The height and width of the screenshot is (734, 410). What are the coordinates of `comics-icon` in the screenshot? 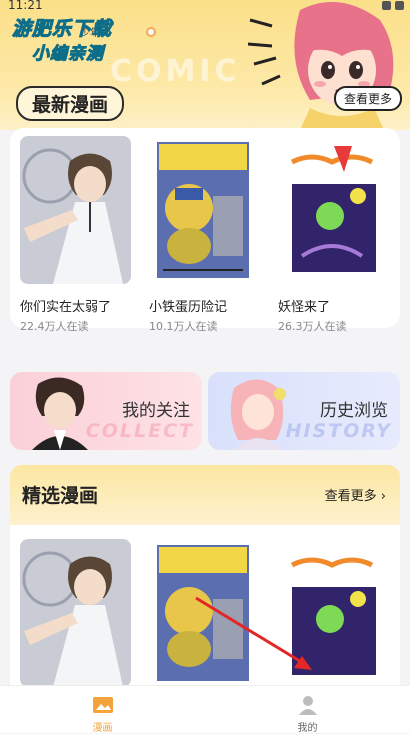 It's located at (102, 705).